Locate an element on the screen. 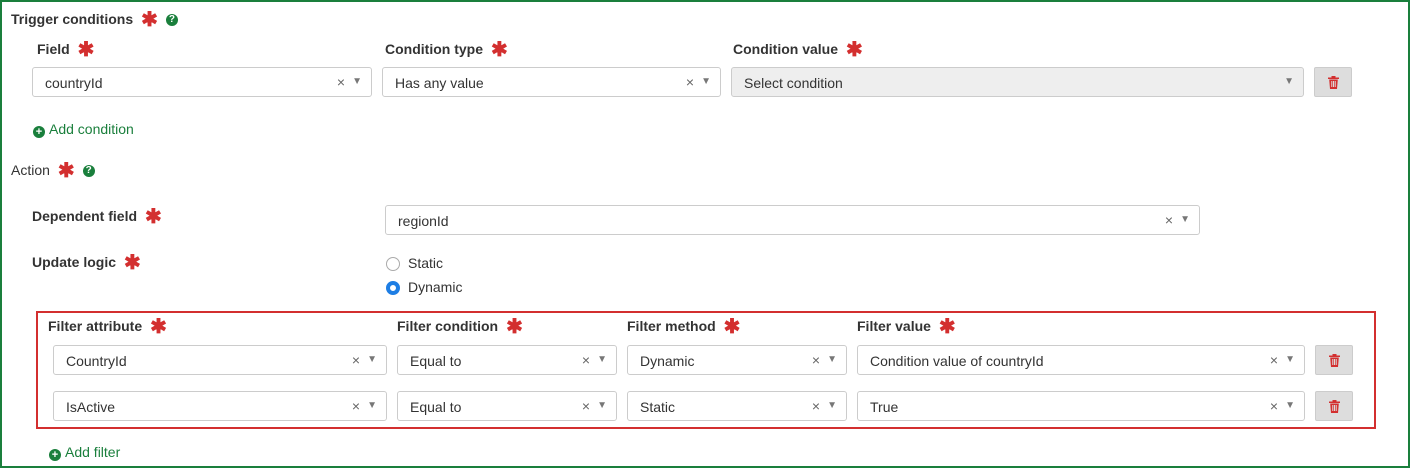 The image size is (1410, 468). radio-static-label: Static is located at coordinates (426, 263).